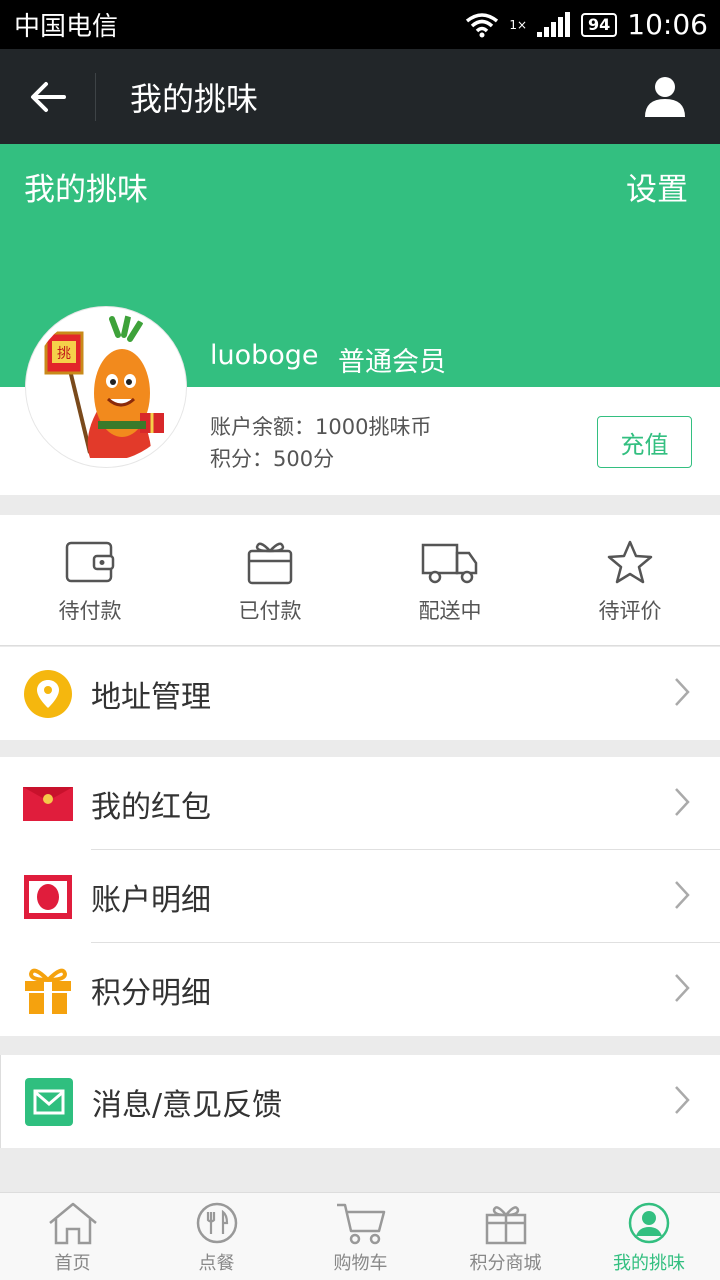  I want to click on arrow-left-icon, so click(48, 96).